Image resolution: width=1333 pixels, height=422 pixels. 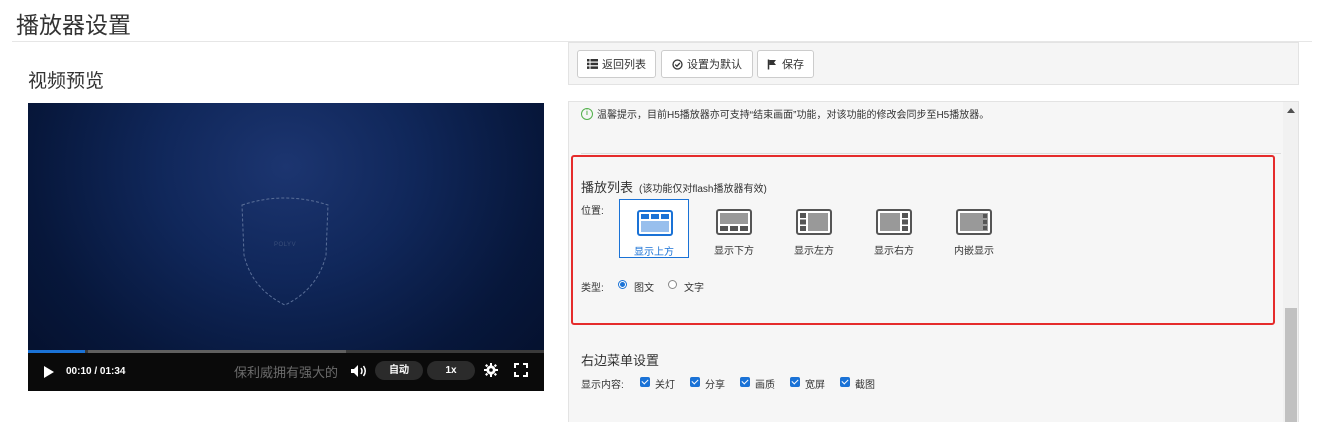 I want to click on checkbox-label: 分享, so click(x=715, y=383).